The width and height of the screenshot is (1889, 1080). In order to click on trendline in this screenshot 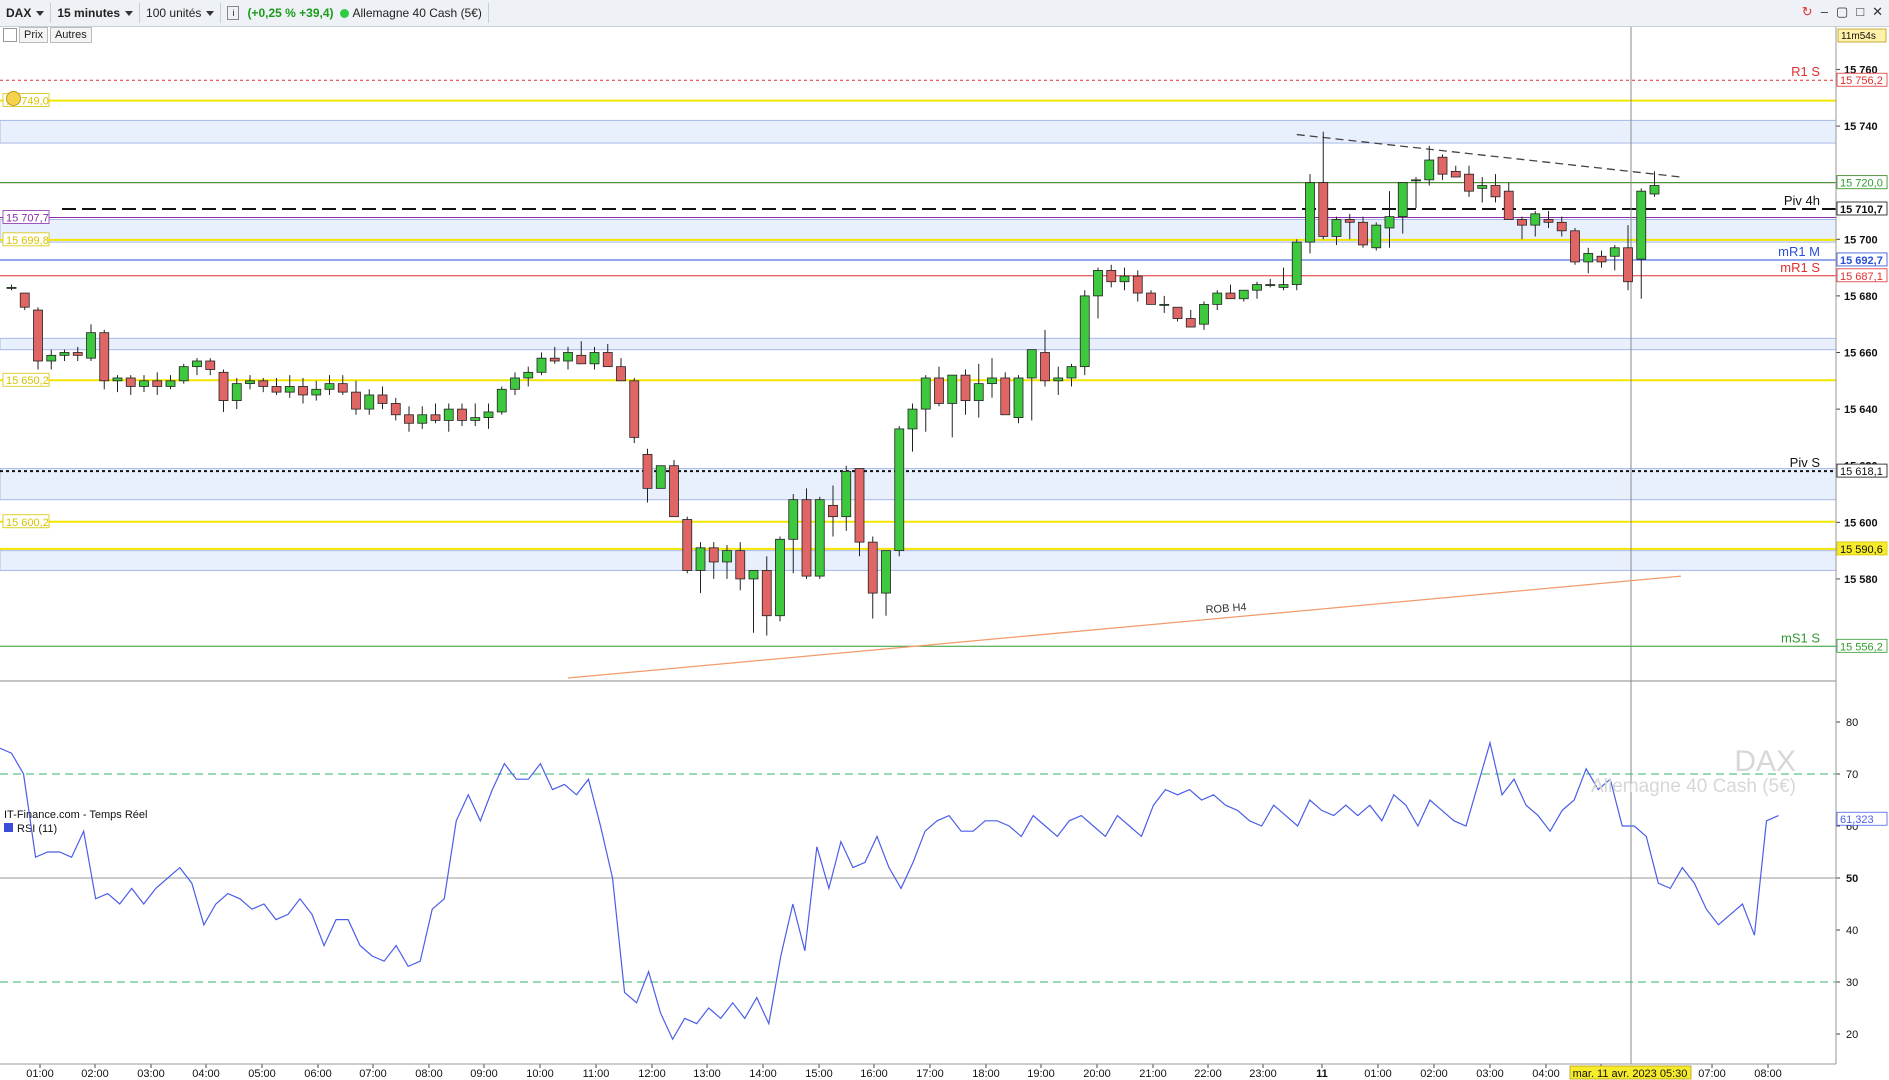, I will do `click(1124, 627)`.